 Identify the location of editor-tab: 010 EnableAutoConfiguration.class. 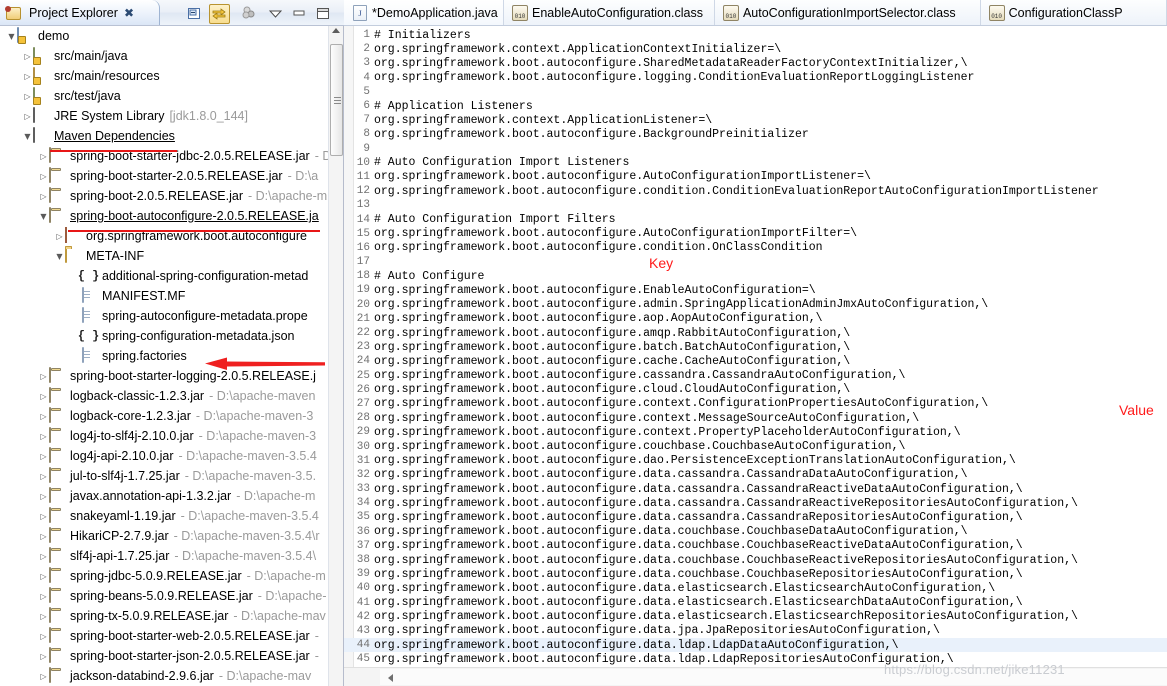
(609, 12).